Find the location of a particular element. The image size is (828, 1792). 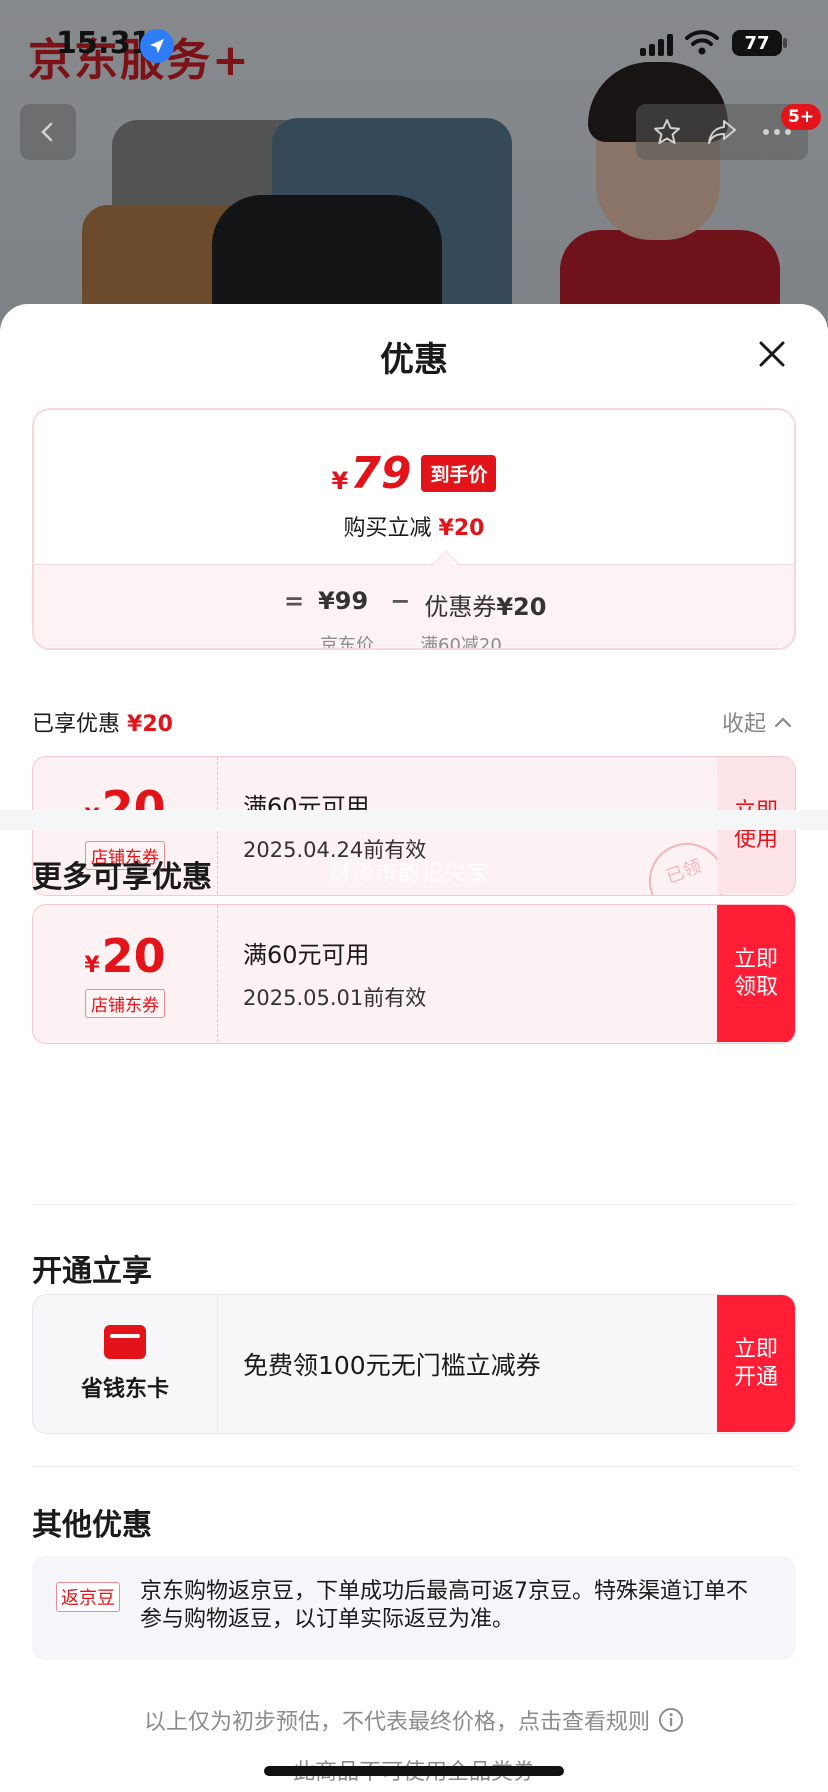

battery-indicator: 77 is located at coordinates (757, 43).